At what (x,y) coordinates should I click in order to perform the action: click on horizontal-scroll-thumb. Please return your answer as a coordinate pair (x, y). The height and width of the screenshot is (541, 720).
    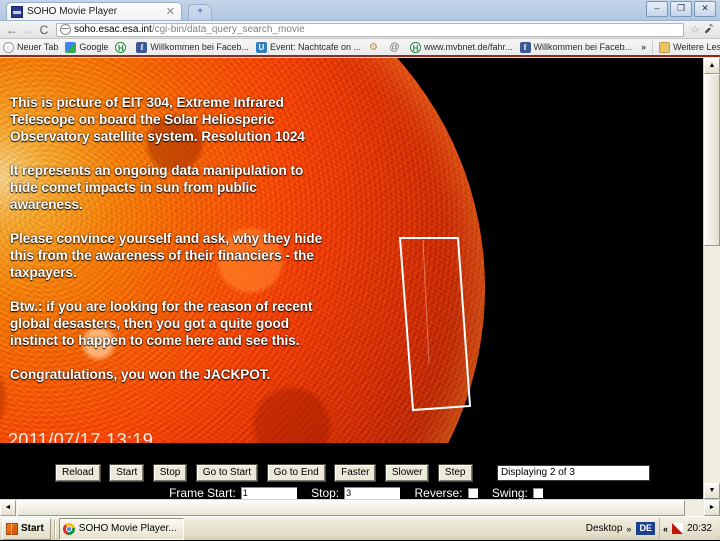
    Looking at the image, I should click on (351, 508).